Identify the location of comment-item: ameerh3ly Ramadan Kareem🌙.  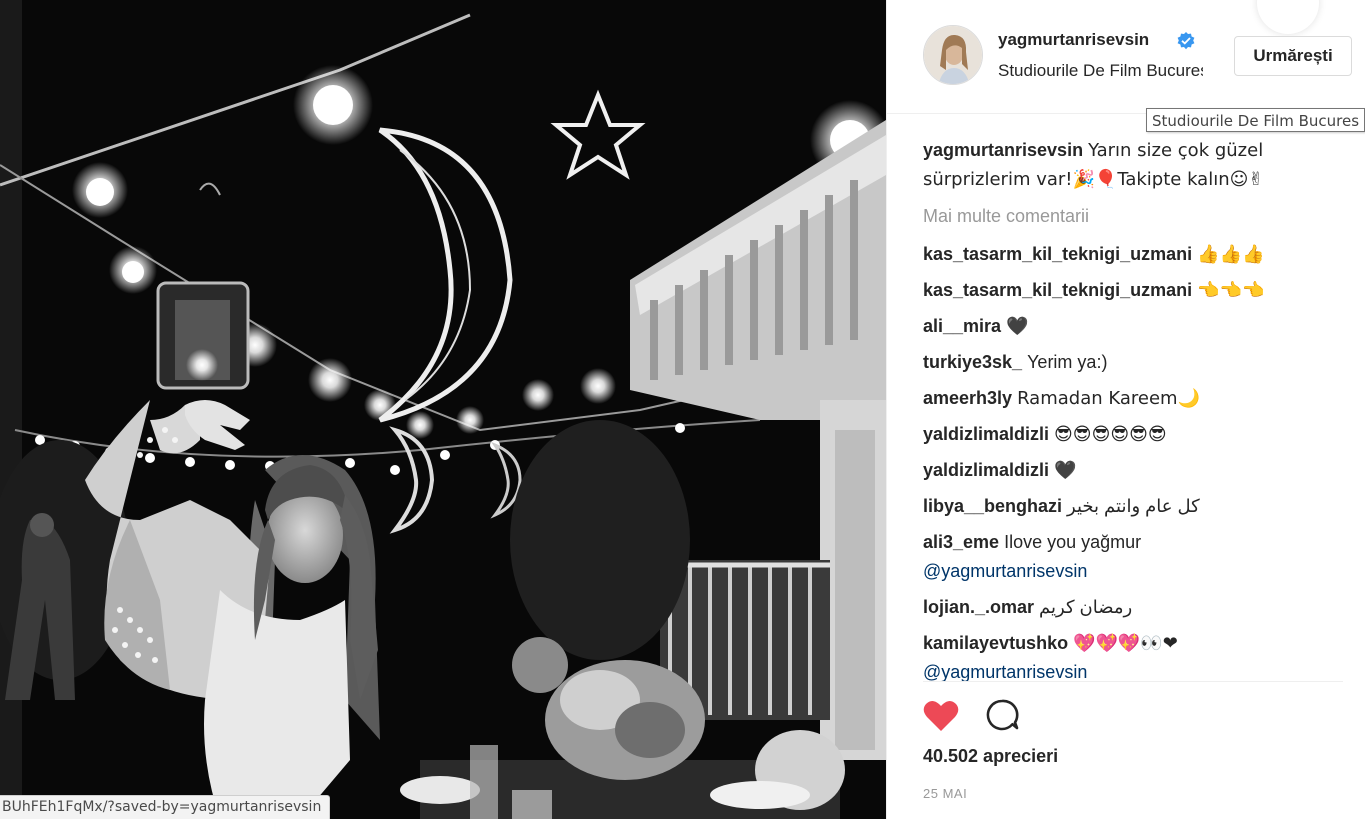
(1133, 398).